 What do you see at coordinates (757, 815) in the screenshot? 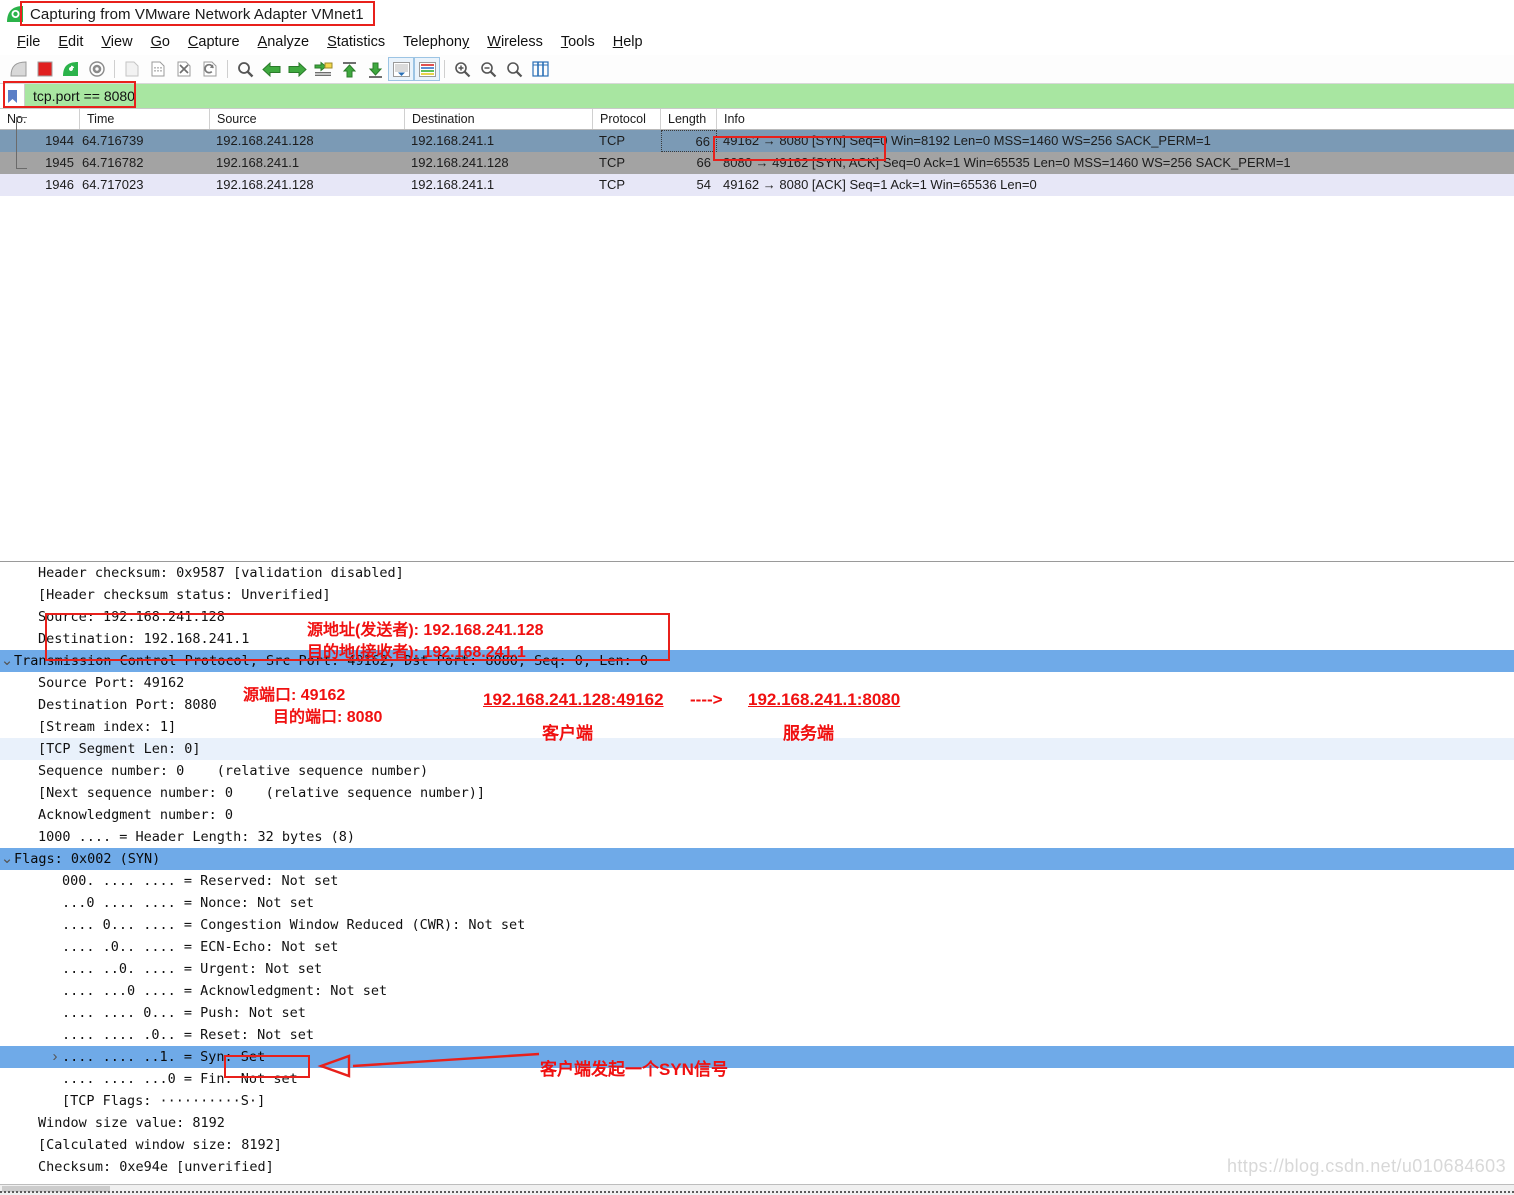
I see `detail-row: Acknowledgment number: 0` at bounding box center [757, 815].